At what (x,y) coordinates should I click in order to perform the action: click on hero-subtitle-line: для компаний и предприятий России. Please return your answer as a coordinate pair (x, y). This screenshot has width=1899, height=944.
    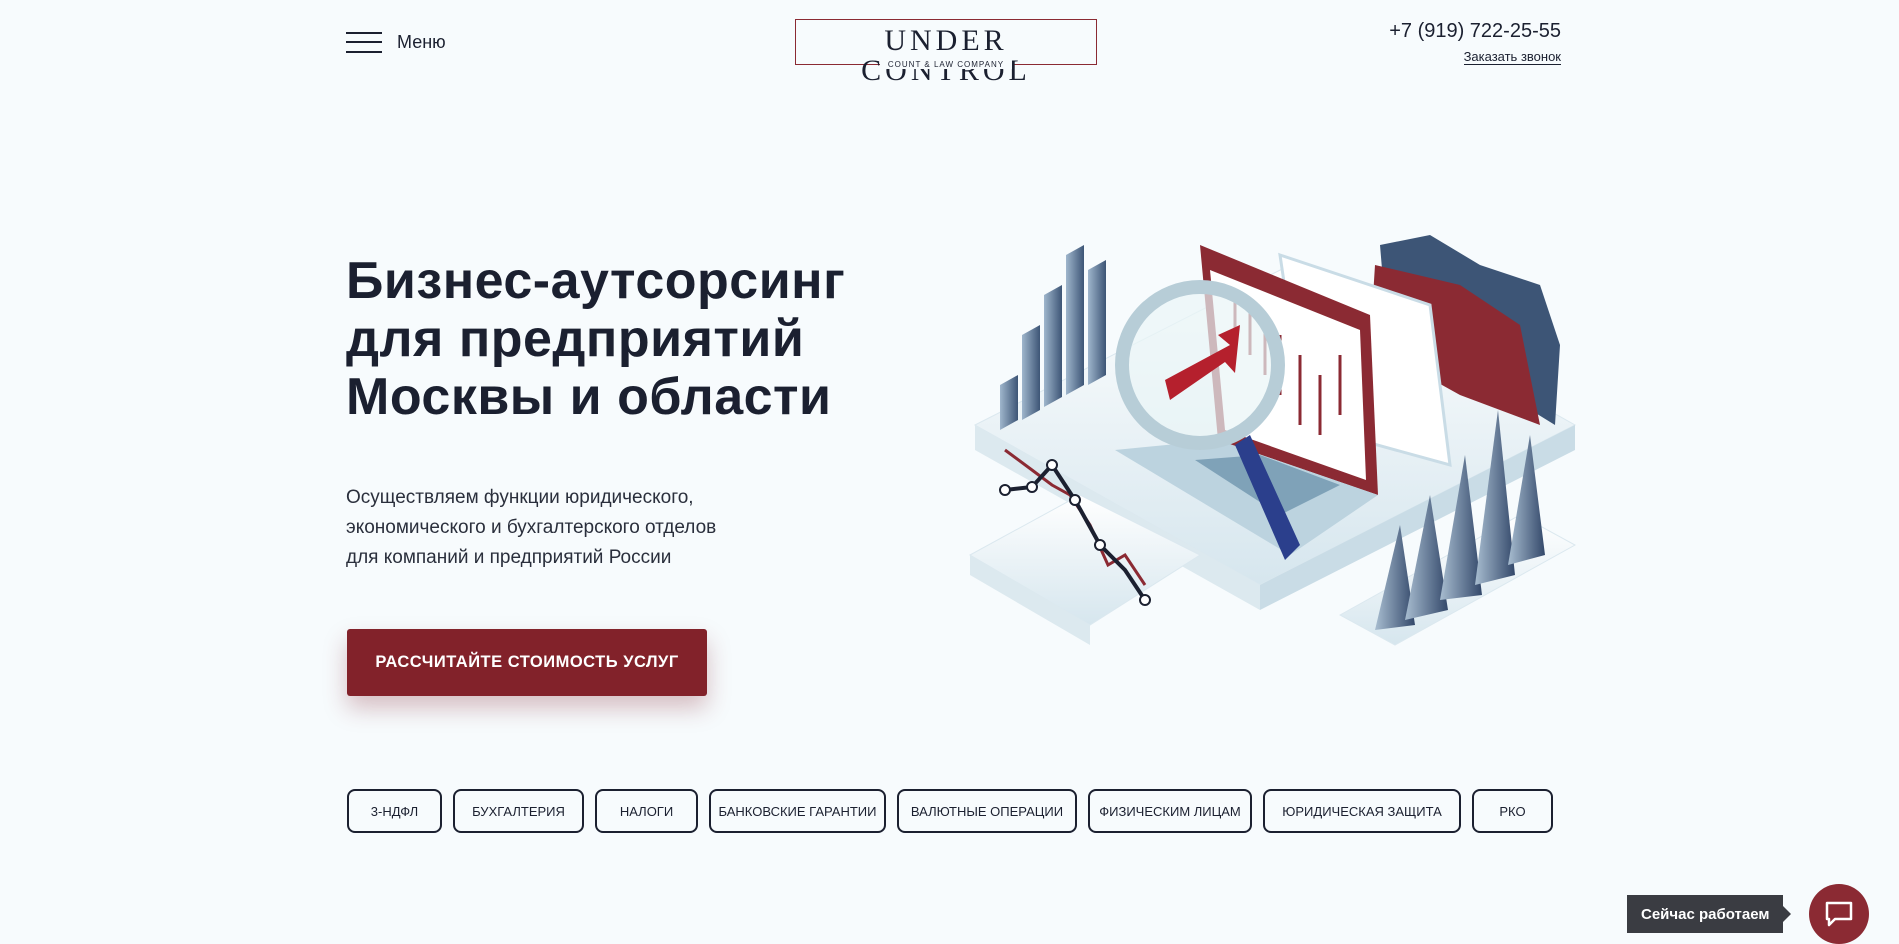
    Looking at the image, I should click on (509, 557).